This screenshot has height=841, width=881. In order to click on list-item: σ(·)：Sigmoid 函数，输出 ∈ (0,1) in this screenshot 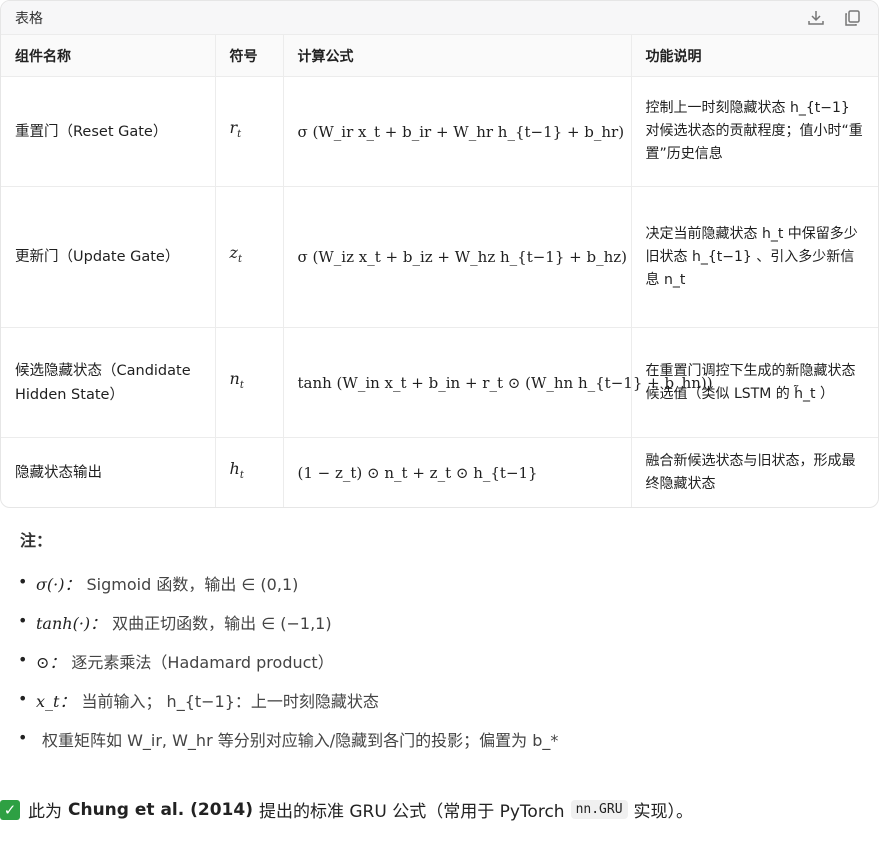, I will do `click(288, 582)`.